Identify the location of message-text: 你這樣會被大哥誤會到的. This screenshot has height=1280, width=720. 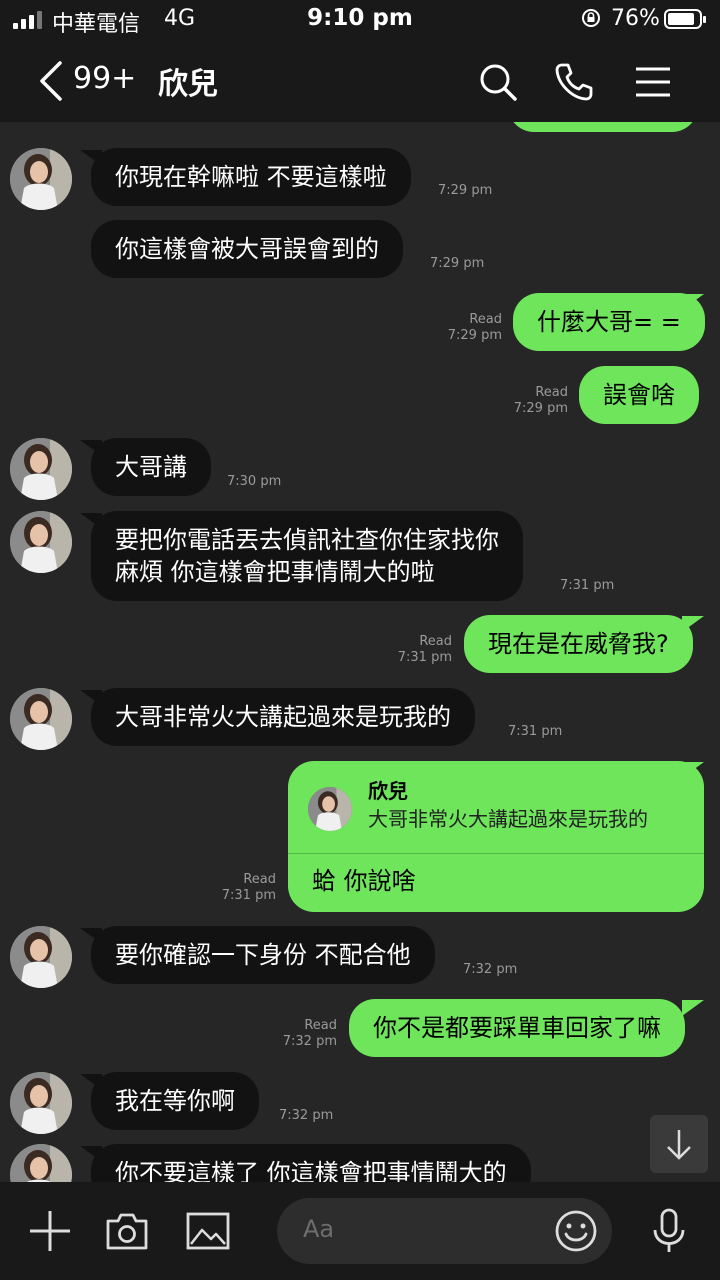
(247, 249).